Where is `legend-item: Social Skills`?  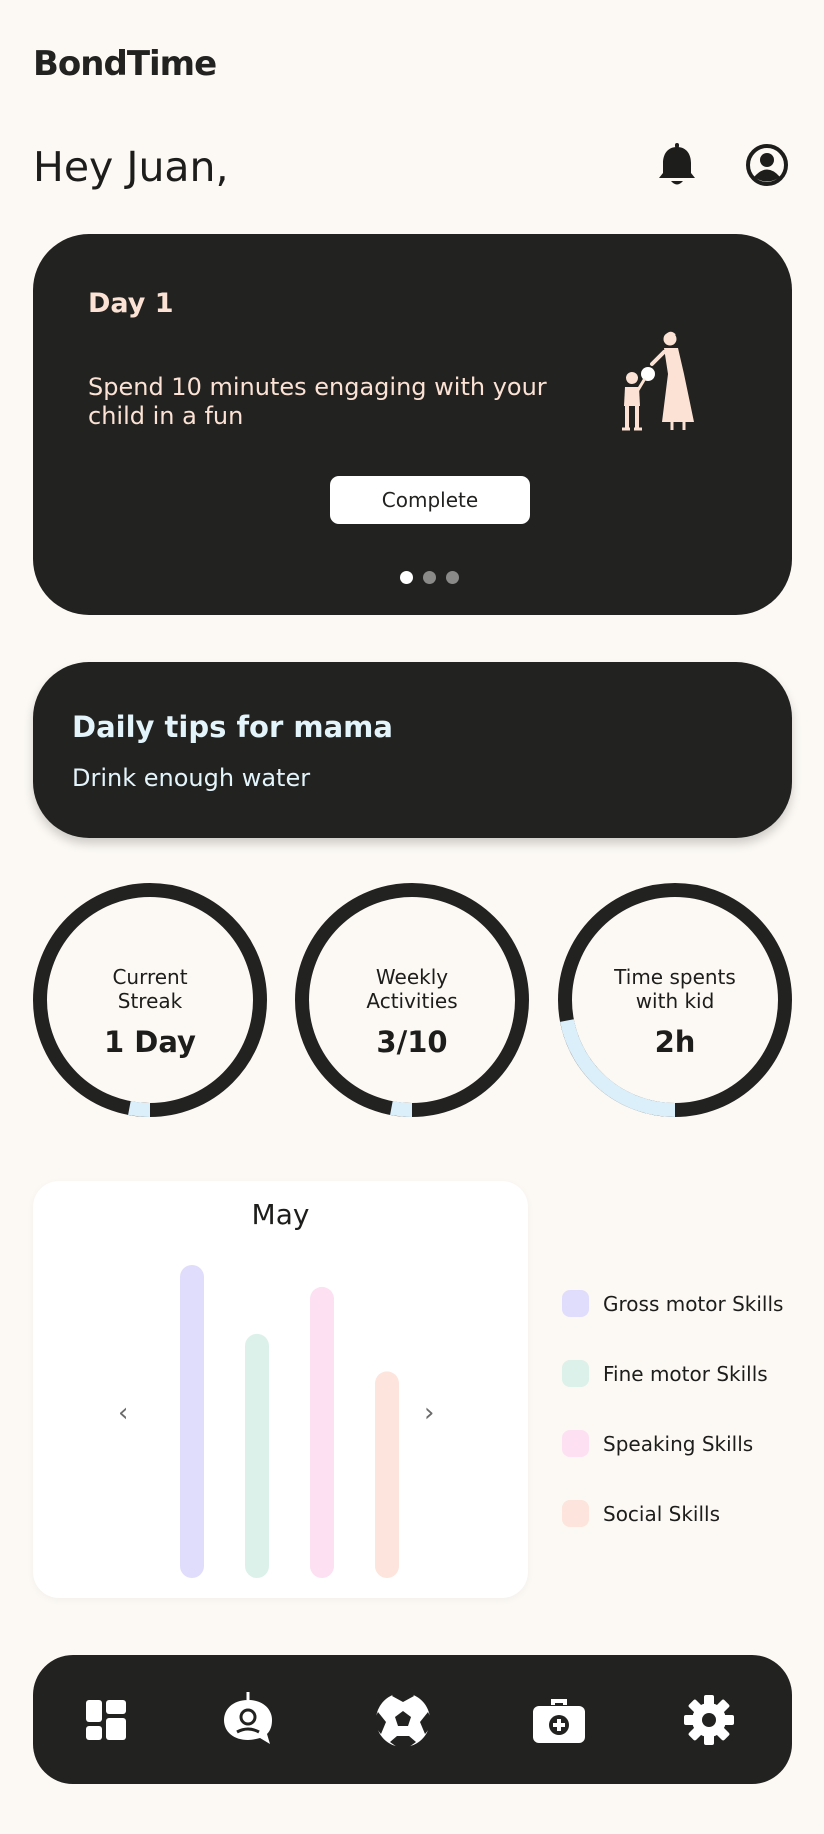 legend-item: Social Skills is located at coordinates (641, 1513).